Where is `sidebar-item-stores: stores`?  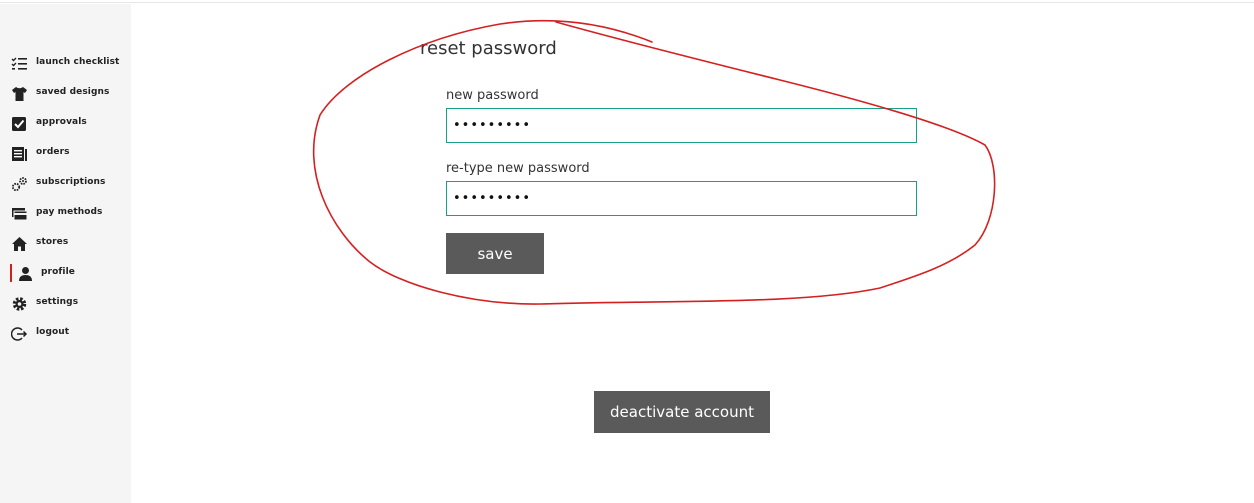 sidebar-item-stores: stores is located at coordinates (65, 244).